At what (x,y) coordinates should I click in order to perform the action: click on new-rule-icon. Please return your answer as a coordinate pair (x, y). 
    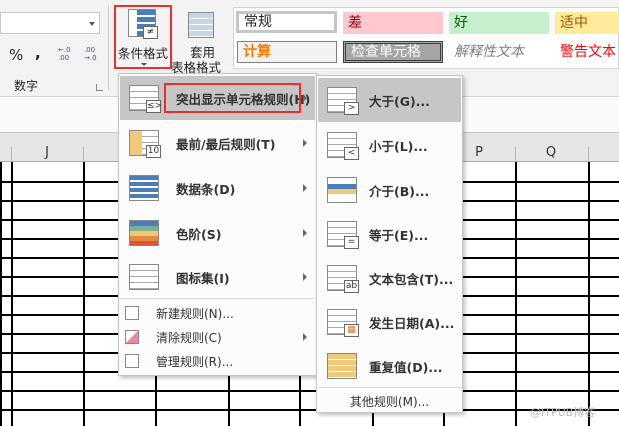
    Looking at the image, I should click on (132, 313).